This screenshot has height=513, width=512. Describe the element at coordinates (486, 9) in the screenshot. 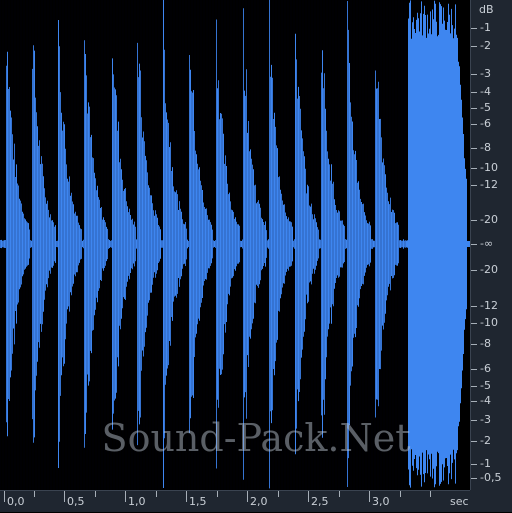

I see `db-unit-label: dB` at that location.